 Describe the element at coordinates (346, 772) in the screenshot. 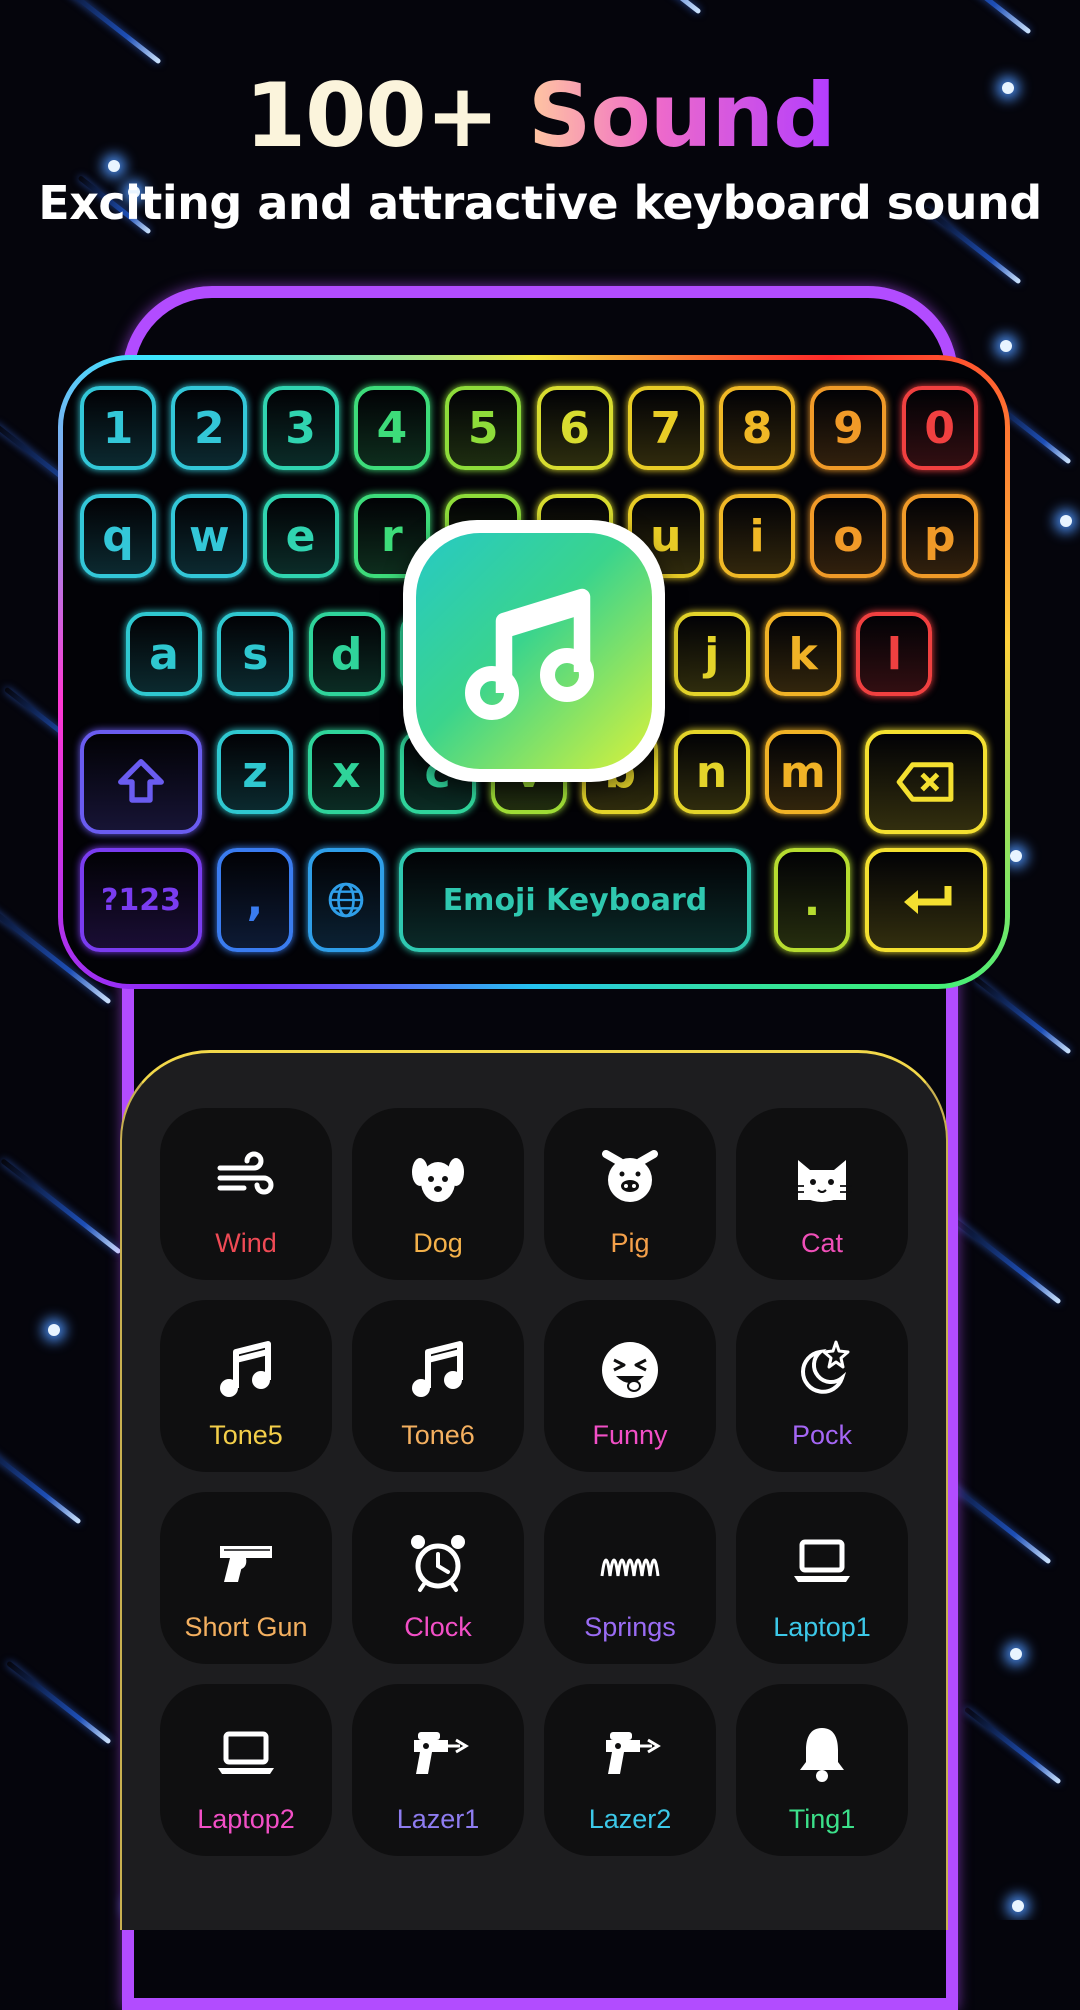

I see `key-x: x` at that location.